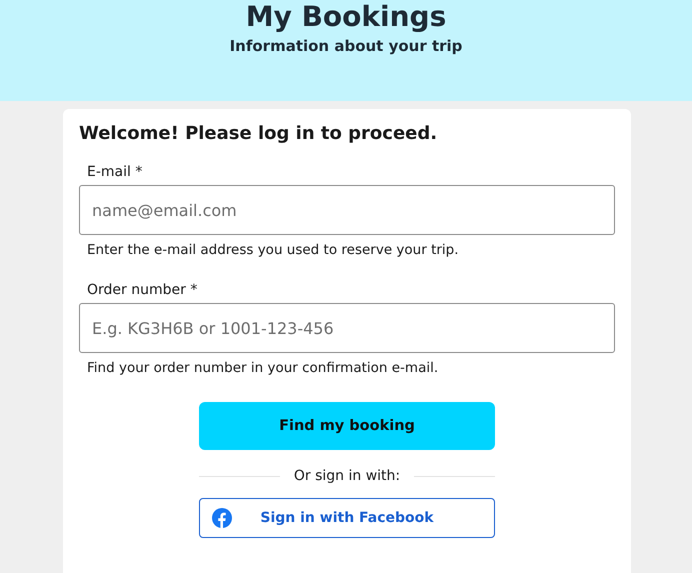 The height and width of the screenshot is (573, 692). Describe the element at coordinates (258, 133) in the screenshot. I see `card-heading: Welcome! Please log in to proceed.` at that location.